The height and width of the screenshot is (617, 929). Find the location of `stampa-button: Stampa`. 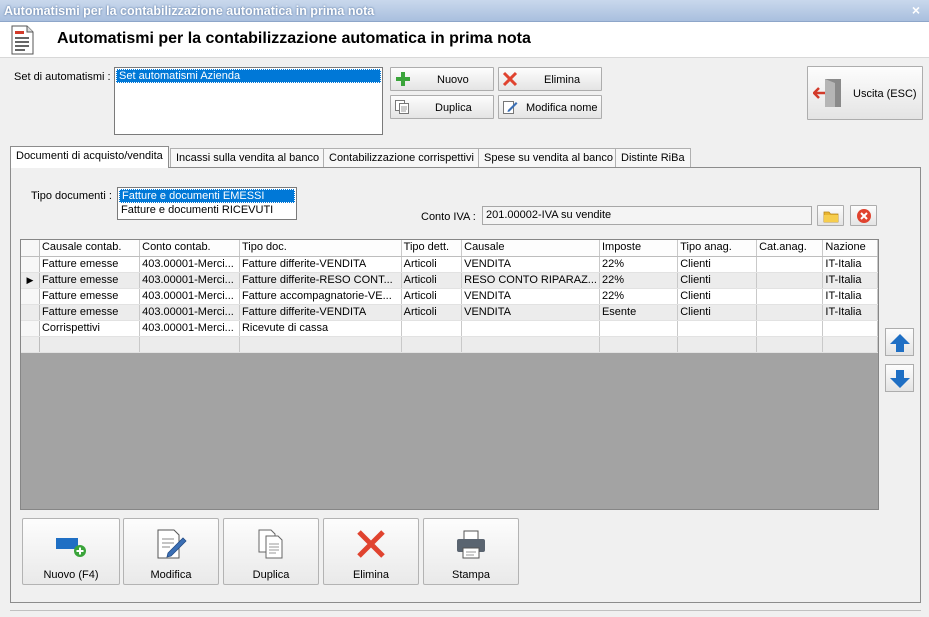

stampa-button: Stampa is located at coordinates (471, 551).